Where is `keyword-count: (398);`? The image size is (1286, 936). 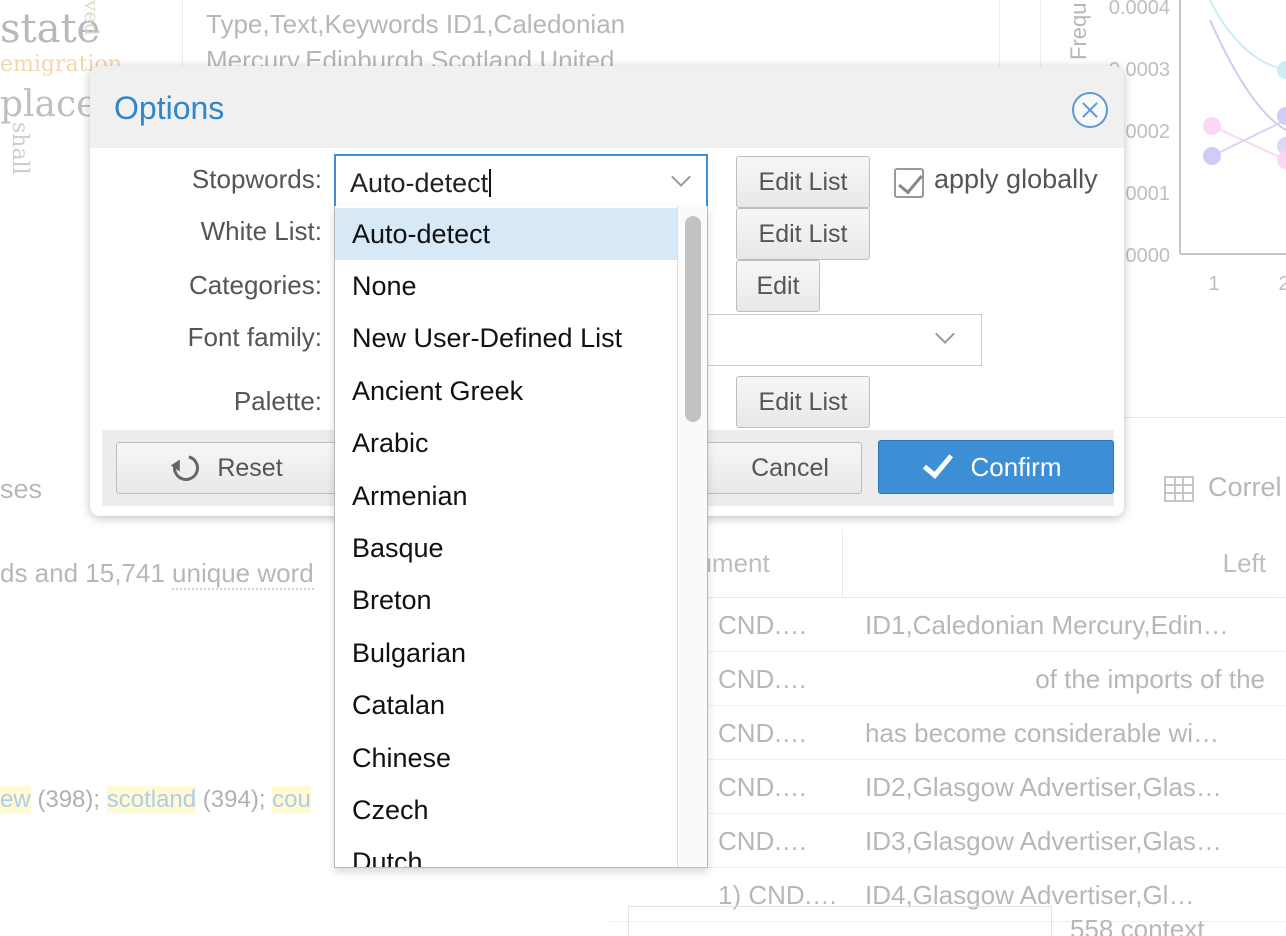 keyword-count: (398); is located at coordinates (69, 799).